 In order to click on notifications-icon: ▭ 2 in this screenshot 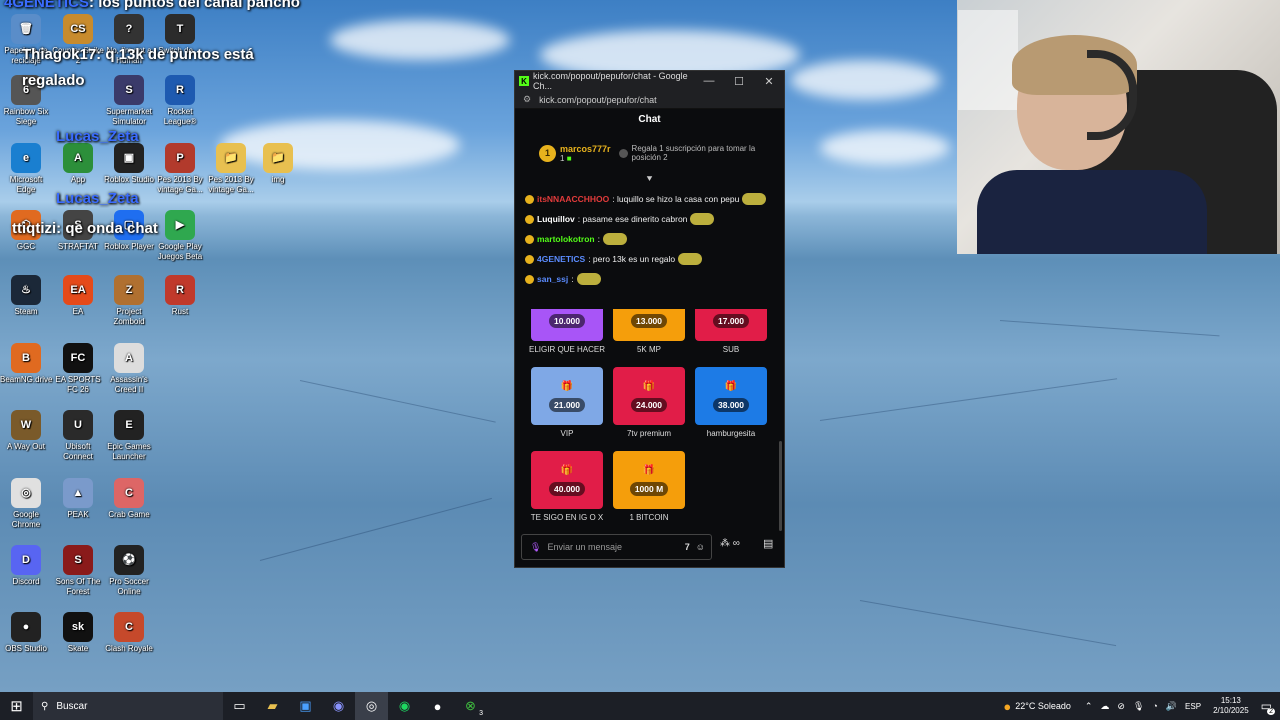, I will do `click(1268, 707)`.